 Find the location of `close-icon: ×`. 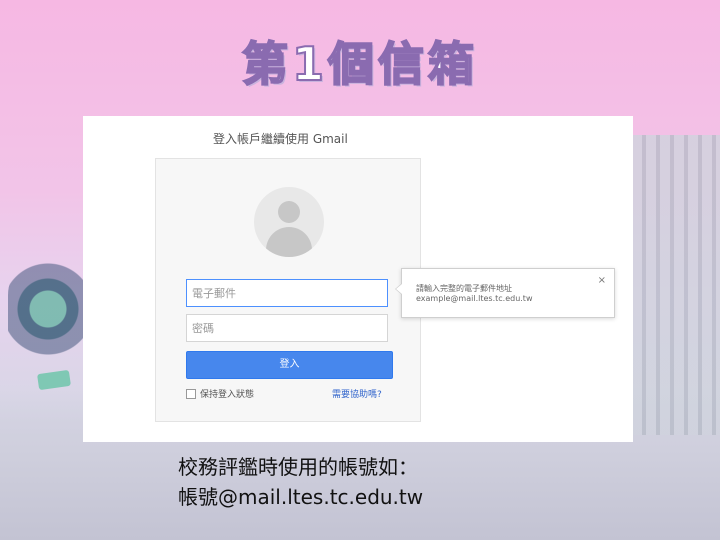

close-icon: × is located at coordinates (602, 280).